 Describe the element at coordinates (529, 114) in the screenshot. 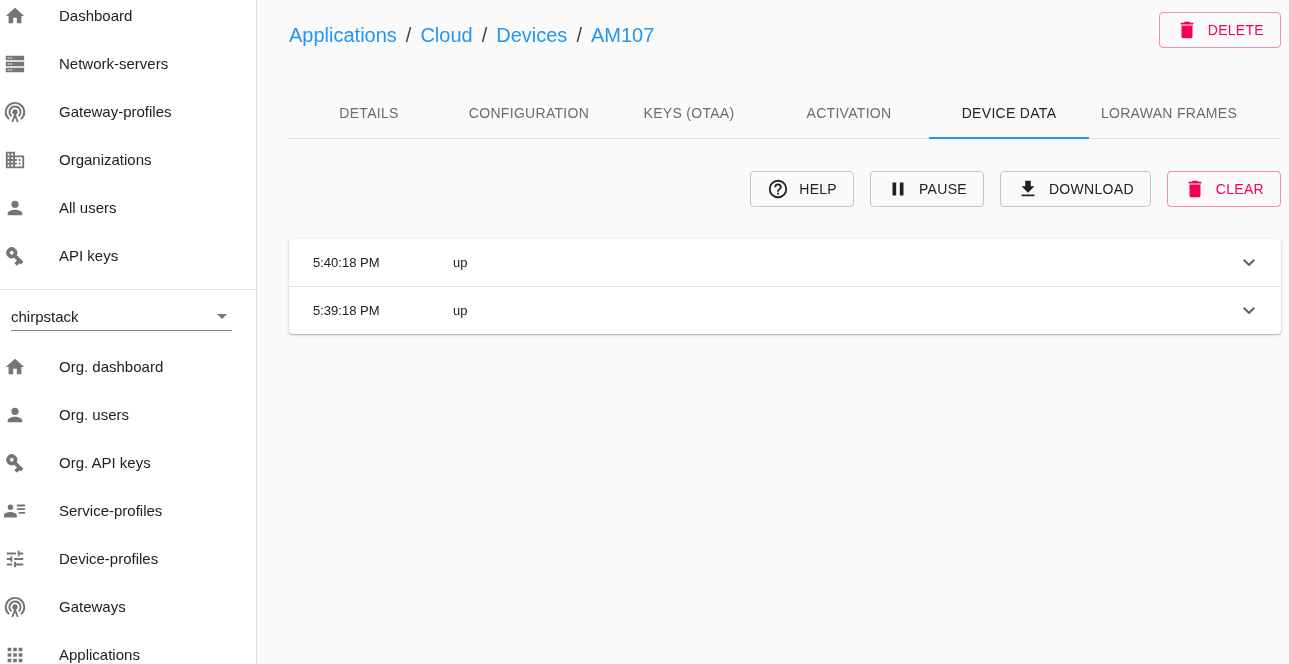

I see `tab: CONFIGURATION` at that location.